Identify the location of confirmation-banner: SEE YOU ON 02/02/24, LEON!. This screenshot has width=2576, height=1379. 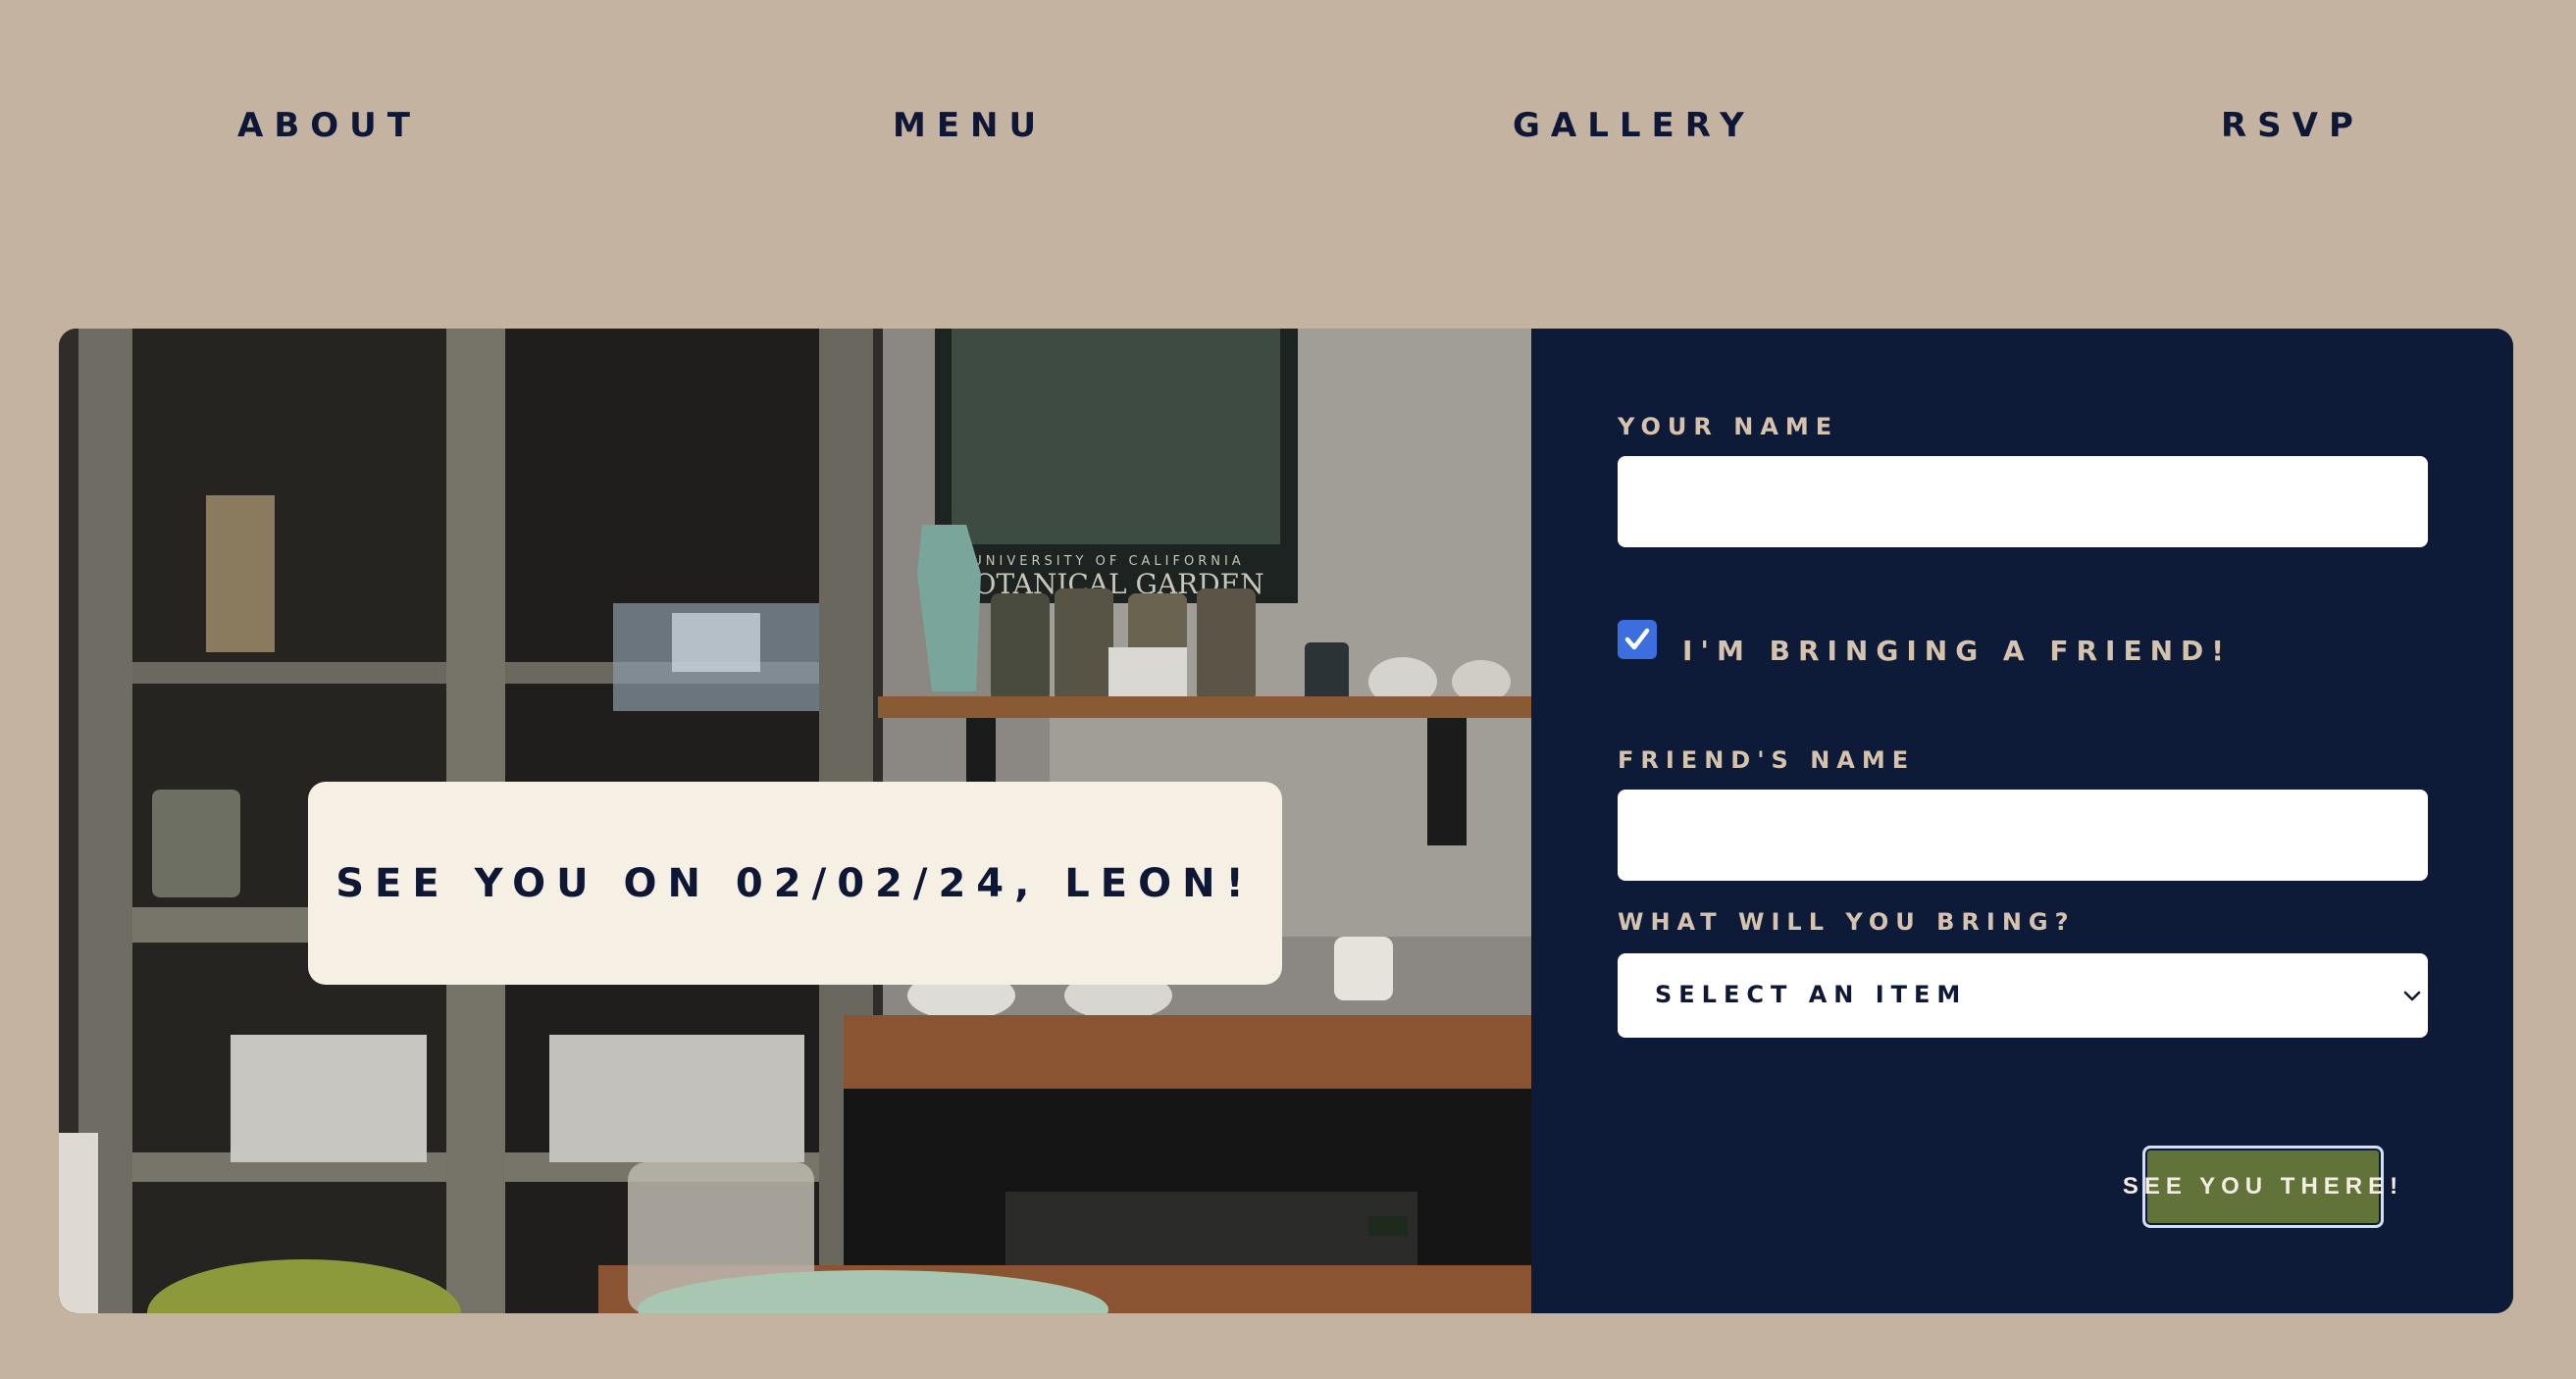
(795, 884).